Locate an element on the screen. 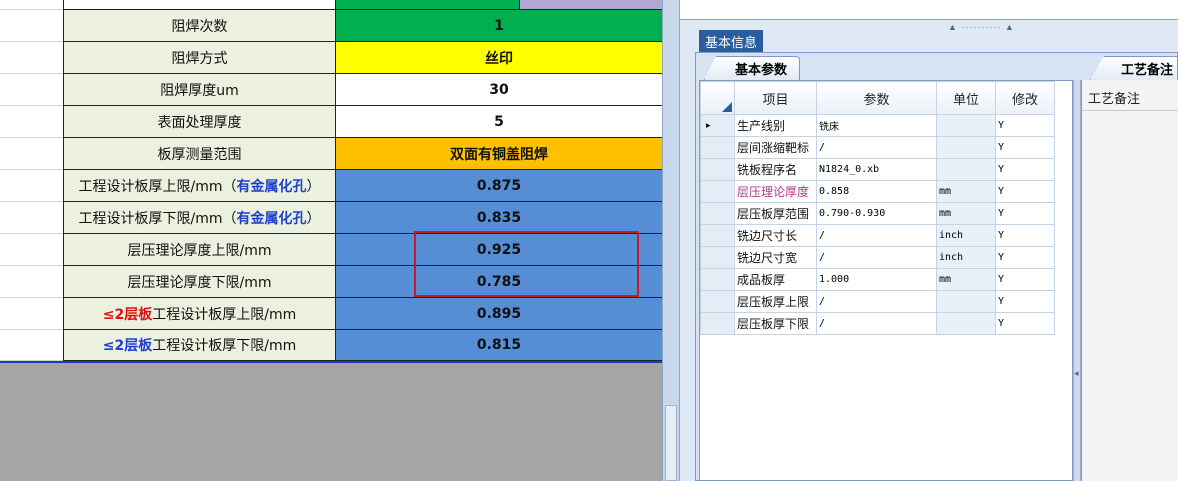  table-row: 层压板厚上限 / Y is located at coordinates (877, 301).